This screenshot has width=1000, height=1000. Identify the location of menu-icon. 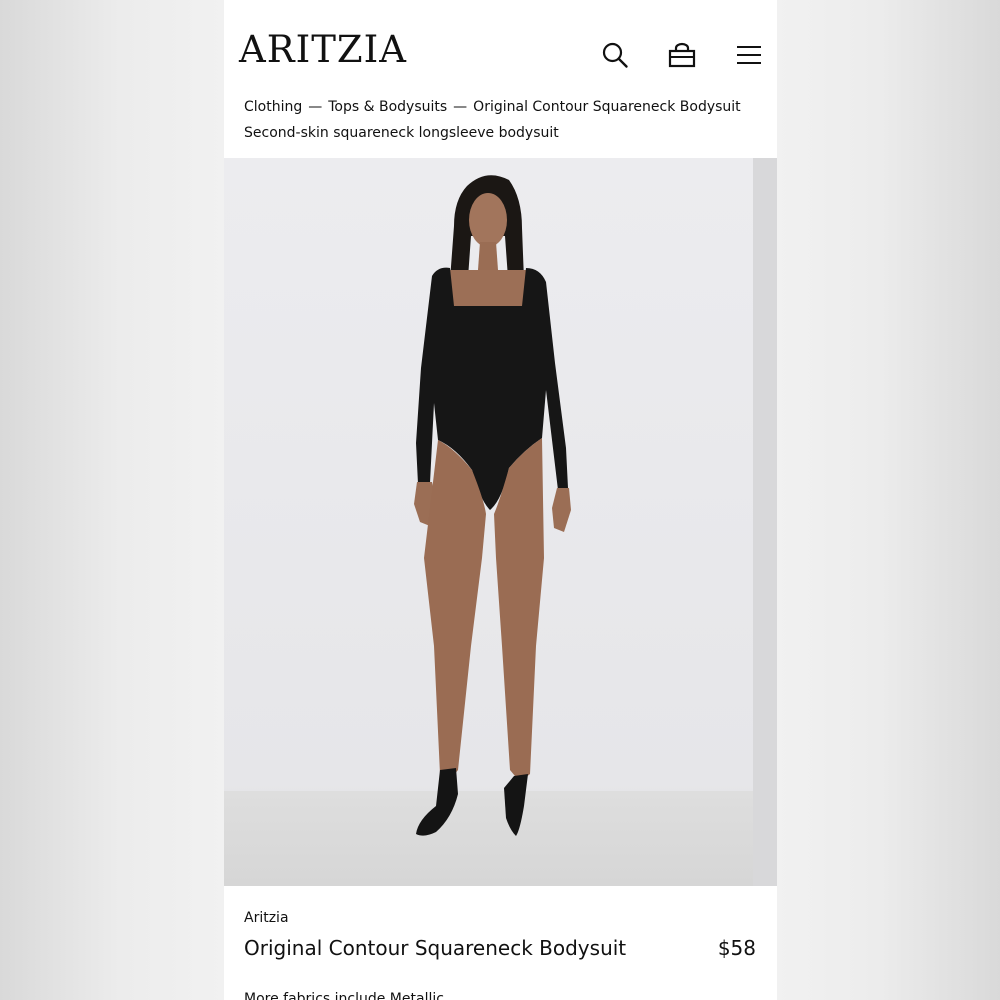
(749, 55).